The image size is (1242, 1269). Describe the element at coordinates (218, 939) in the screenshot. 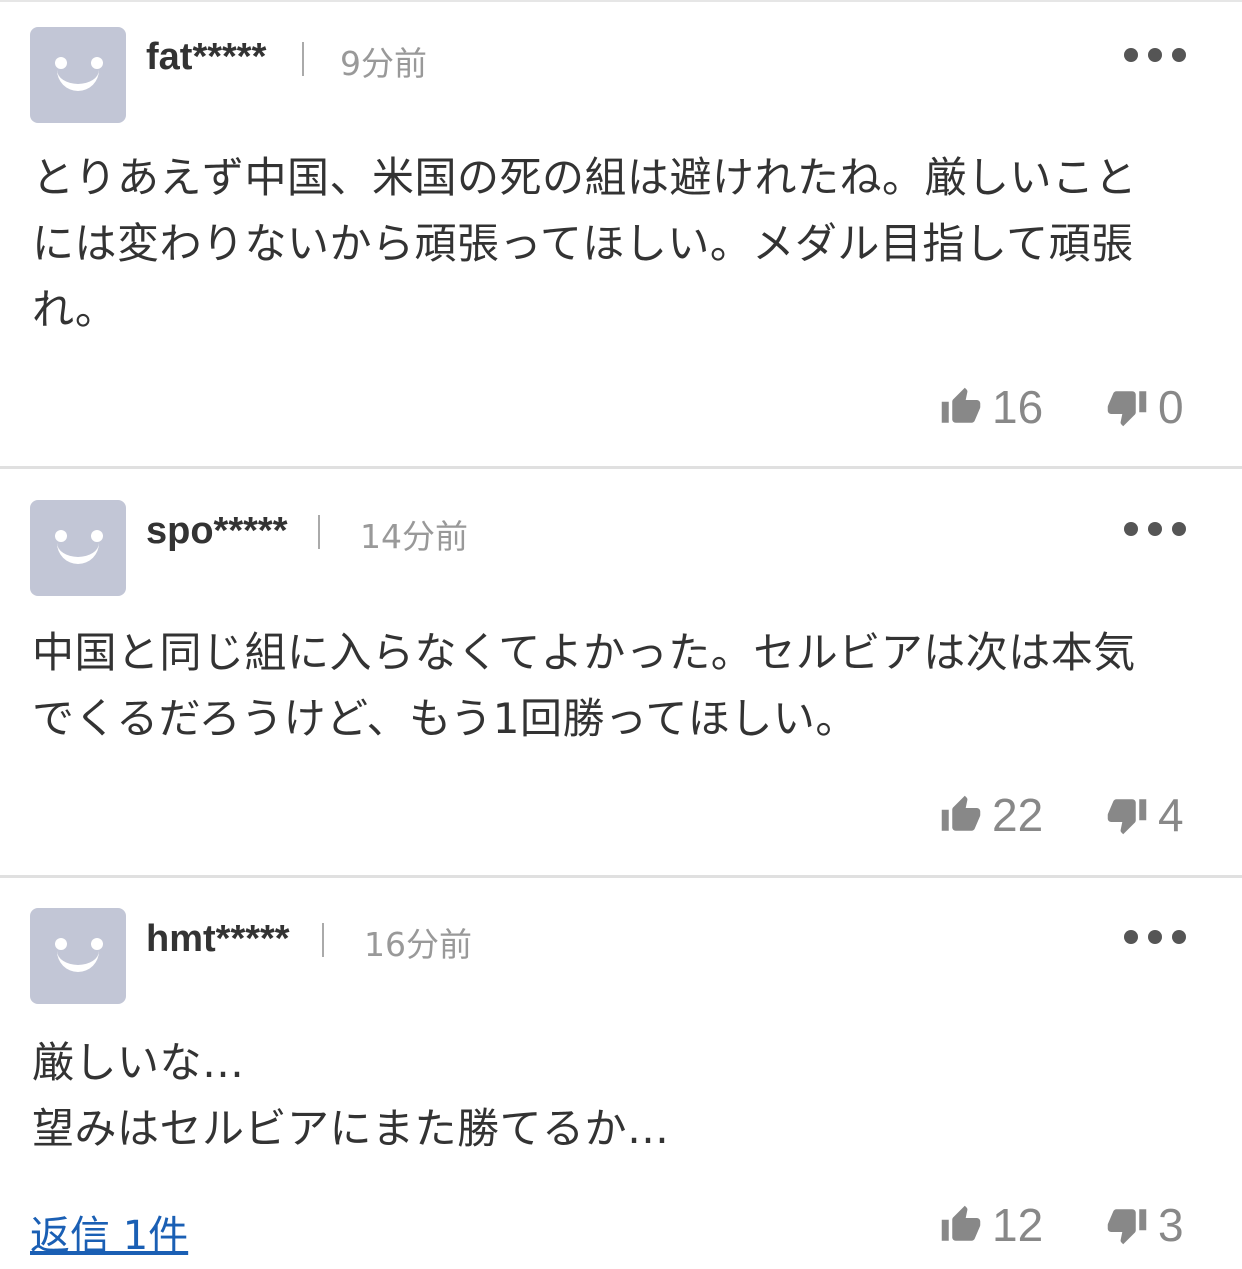

I see `username: hmt*****` at that location.